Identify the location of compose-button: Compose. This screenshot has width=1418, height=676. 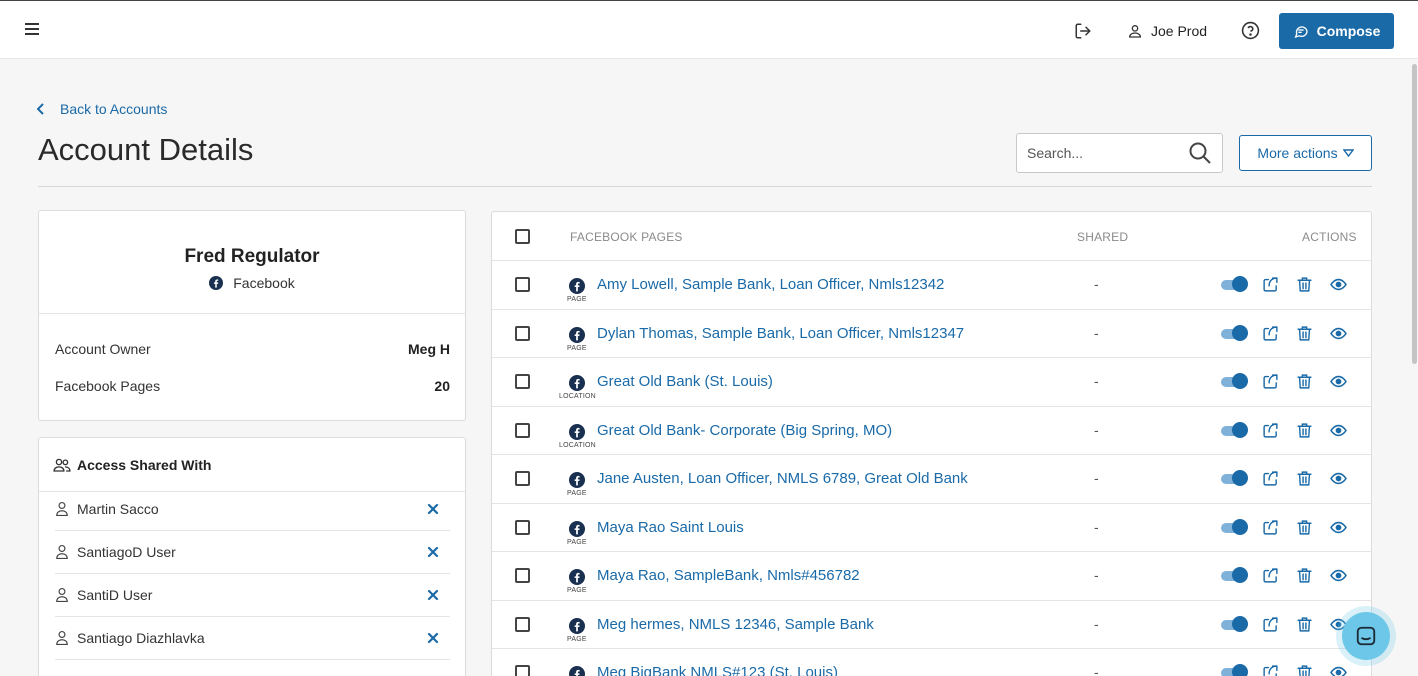
(1336, 31).